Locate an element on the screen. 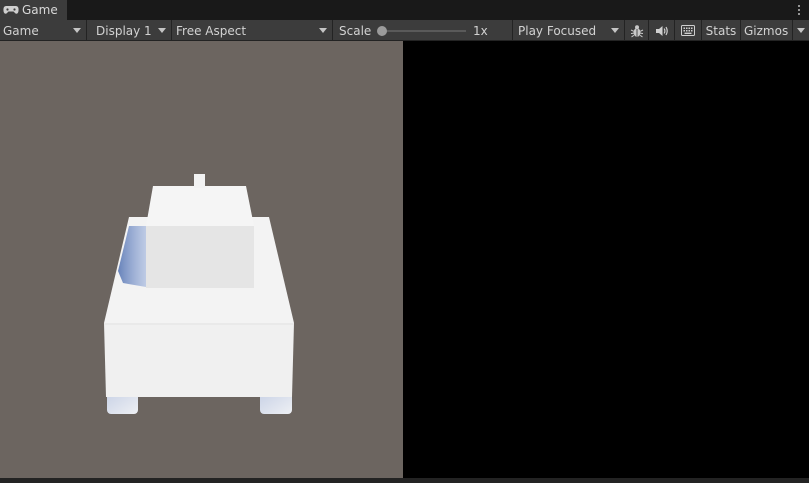 Image resolution: width=809 pixels, height=483 pixels. debug-toggle-button is located at coordinates (637, 30).